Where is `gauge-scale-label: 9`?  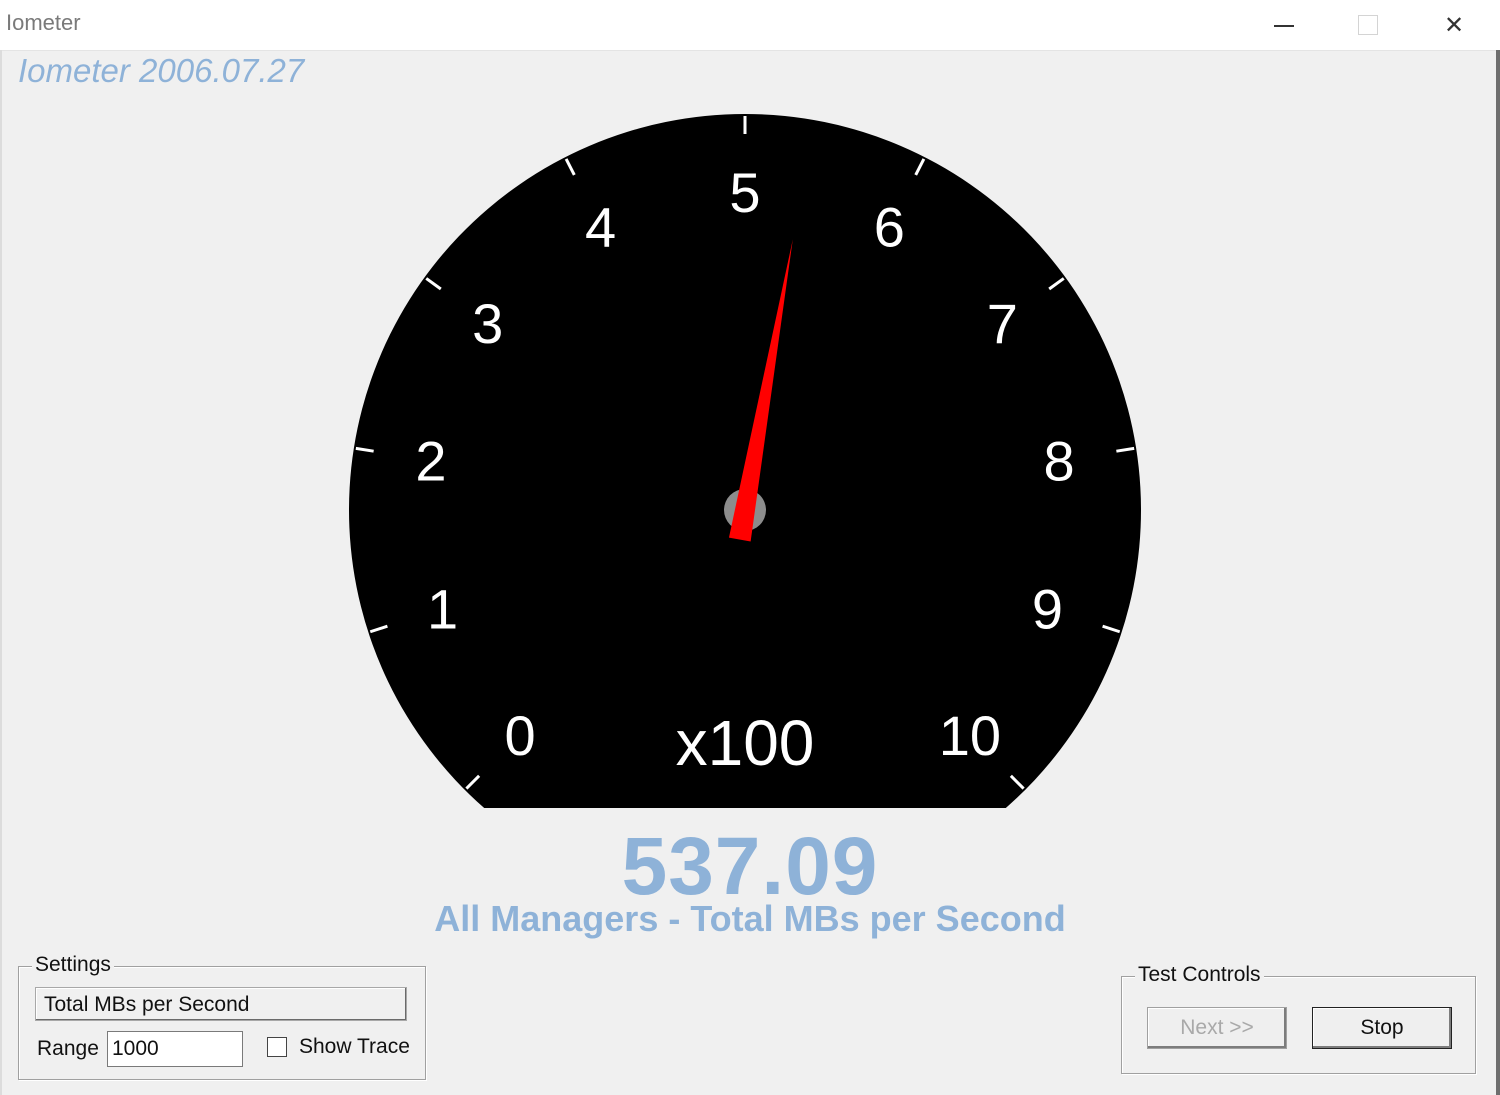 gauge-scale-label: 9 is located at coordinates (1047, 608).